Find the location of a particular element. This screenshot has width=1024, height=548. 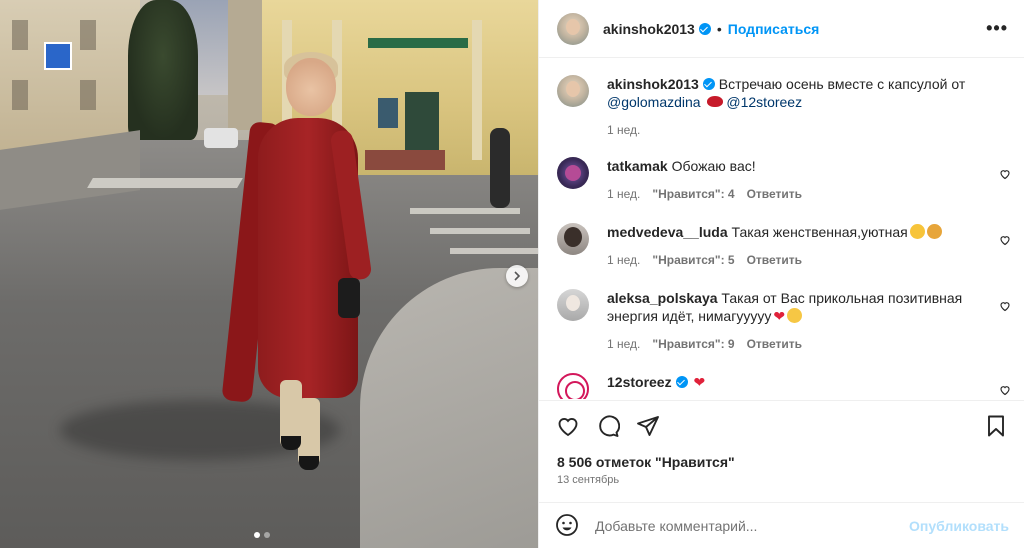

emoji-icon is located at coordinates (568, 526).